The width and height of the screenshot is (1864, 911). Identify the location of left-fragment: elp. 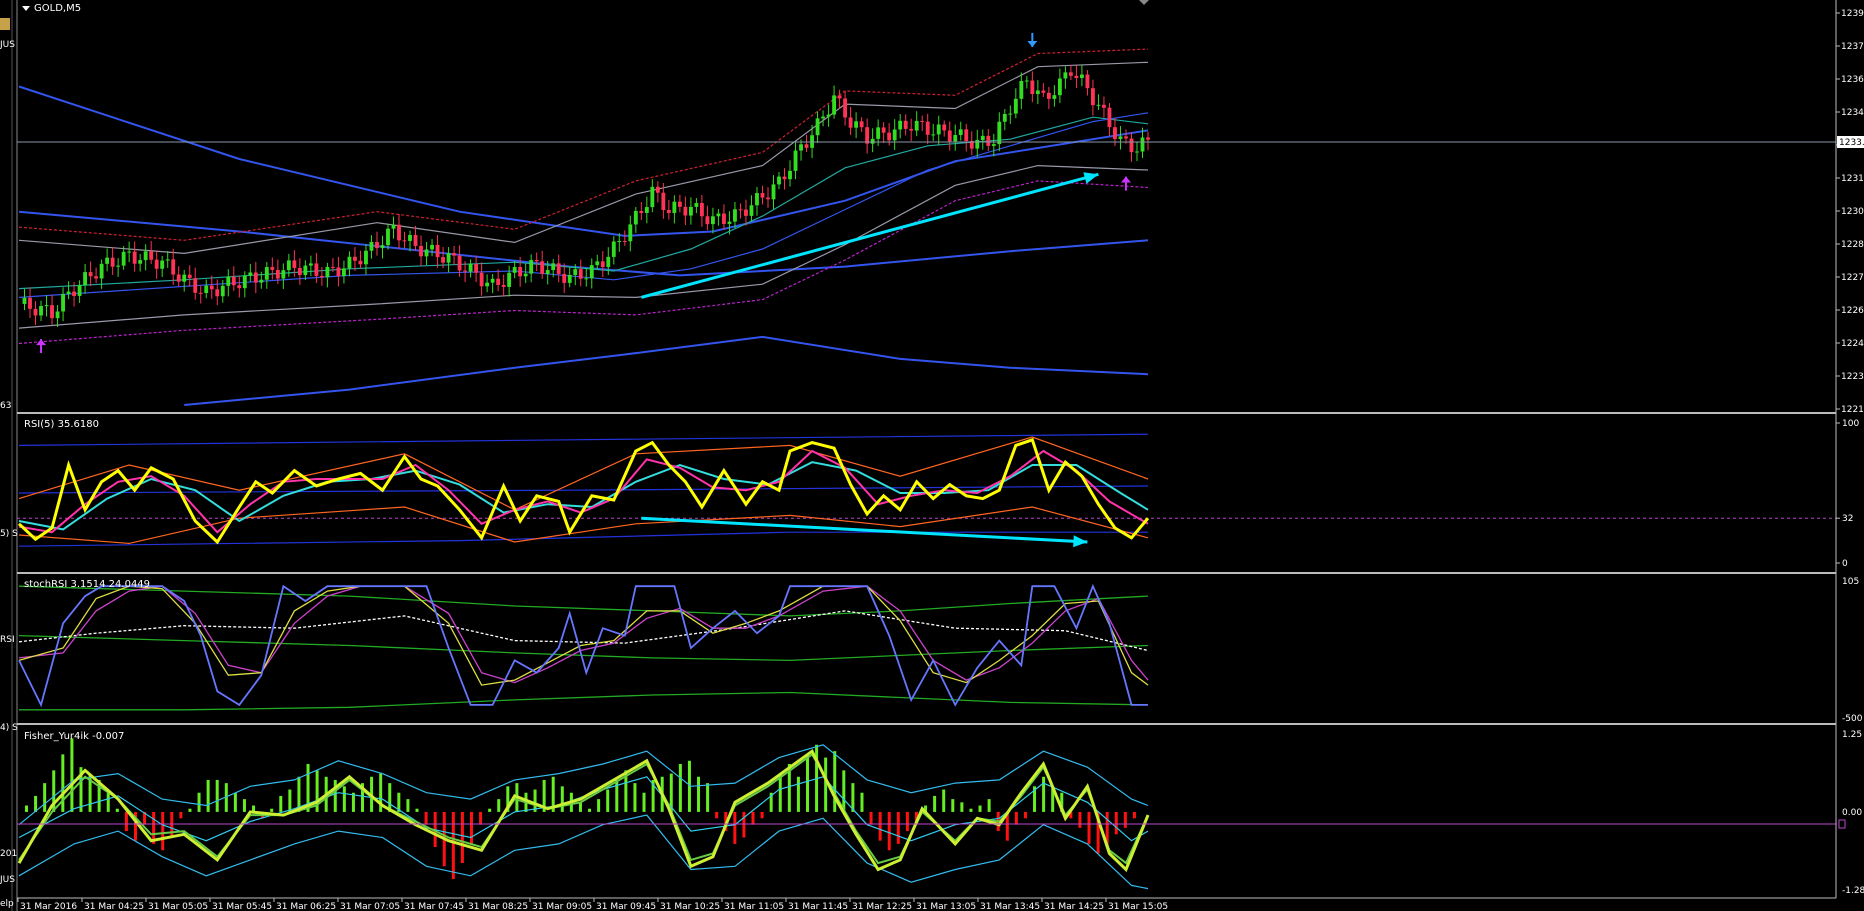
(7, 904).